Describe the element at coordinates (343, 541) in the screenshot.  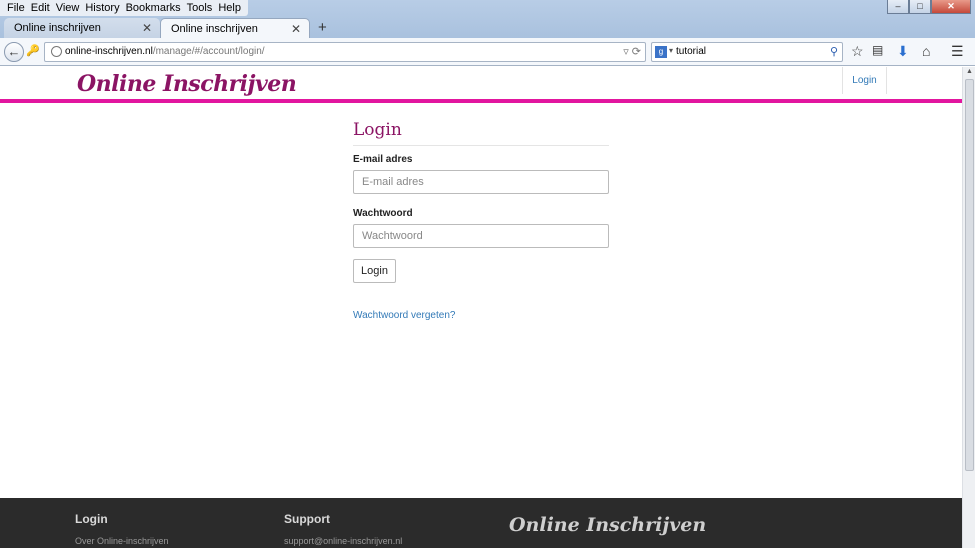
I see `footer-support-email: support@online-inschrijven.nl` at that location.